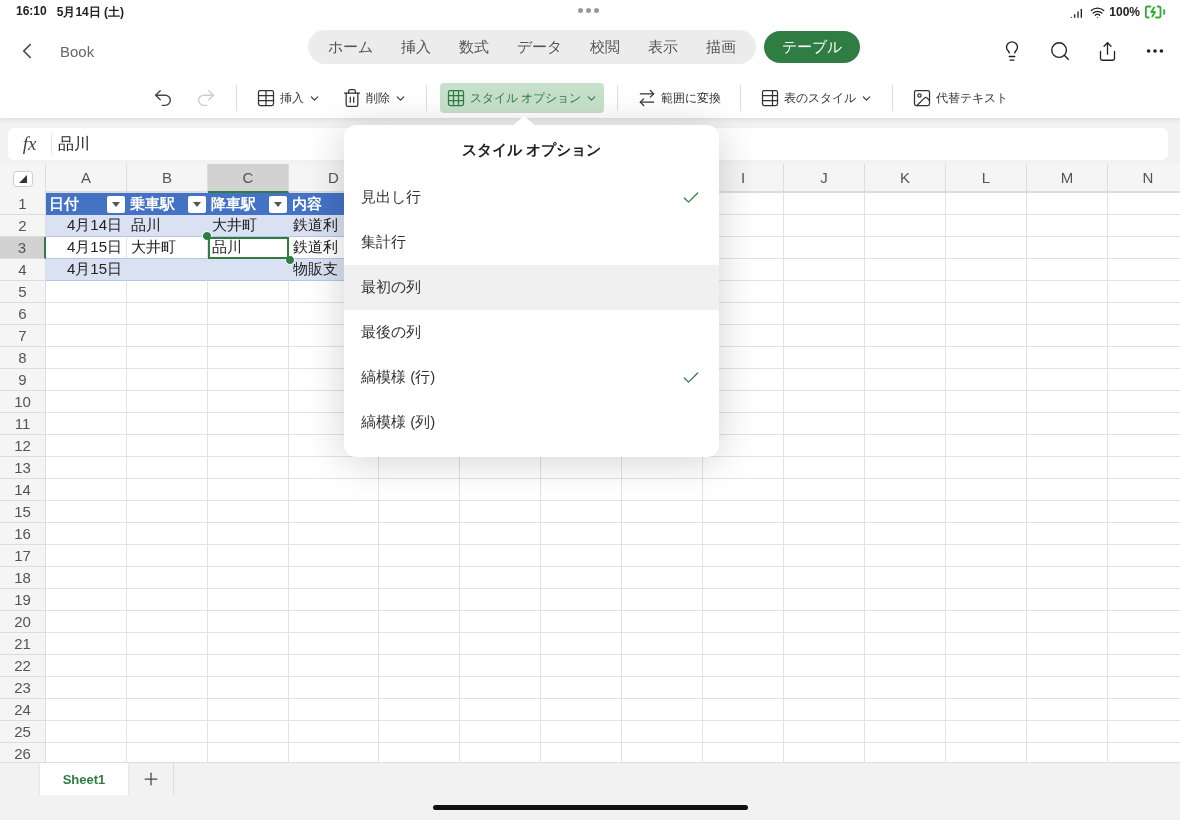  I want to click on function-label: fx, so click(30, 144).